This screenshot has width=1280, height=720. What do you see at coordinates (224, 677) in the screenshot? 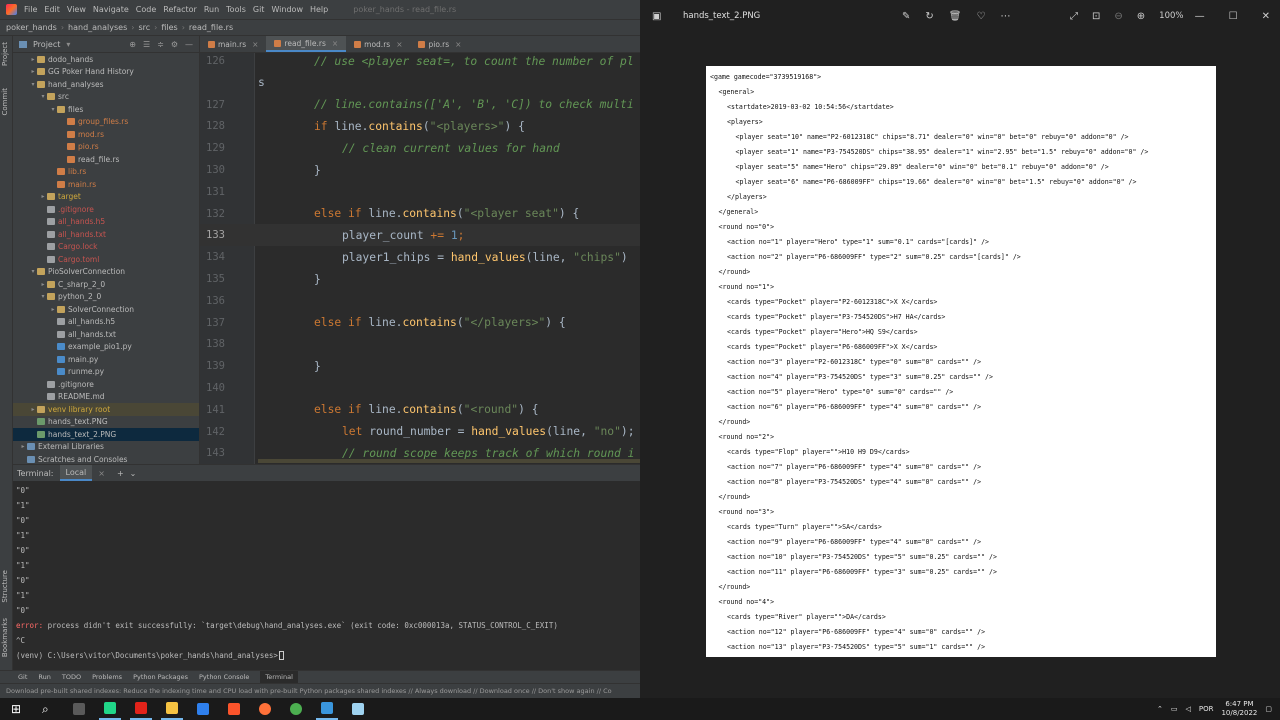
I see `tool-tab-python-console: Python Console` at bounding box center [224, 677].